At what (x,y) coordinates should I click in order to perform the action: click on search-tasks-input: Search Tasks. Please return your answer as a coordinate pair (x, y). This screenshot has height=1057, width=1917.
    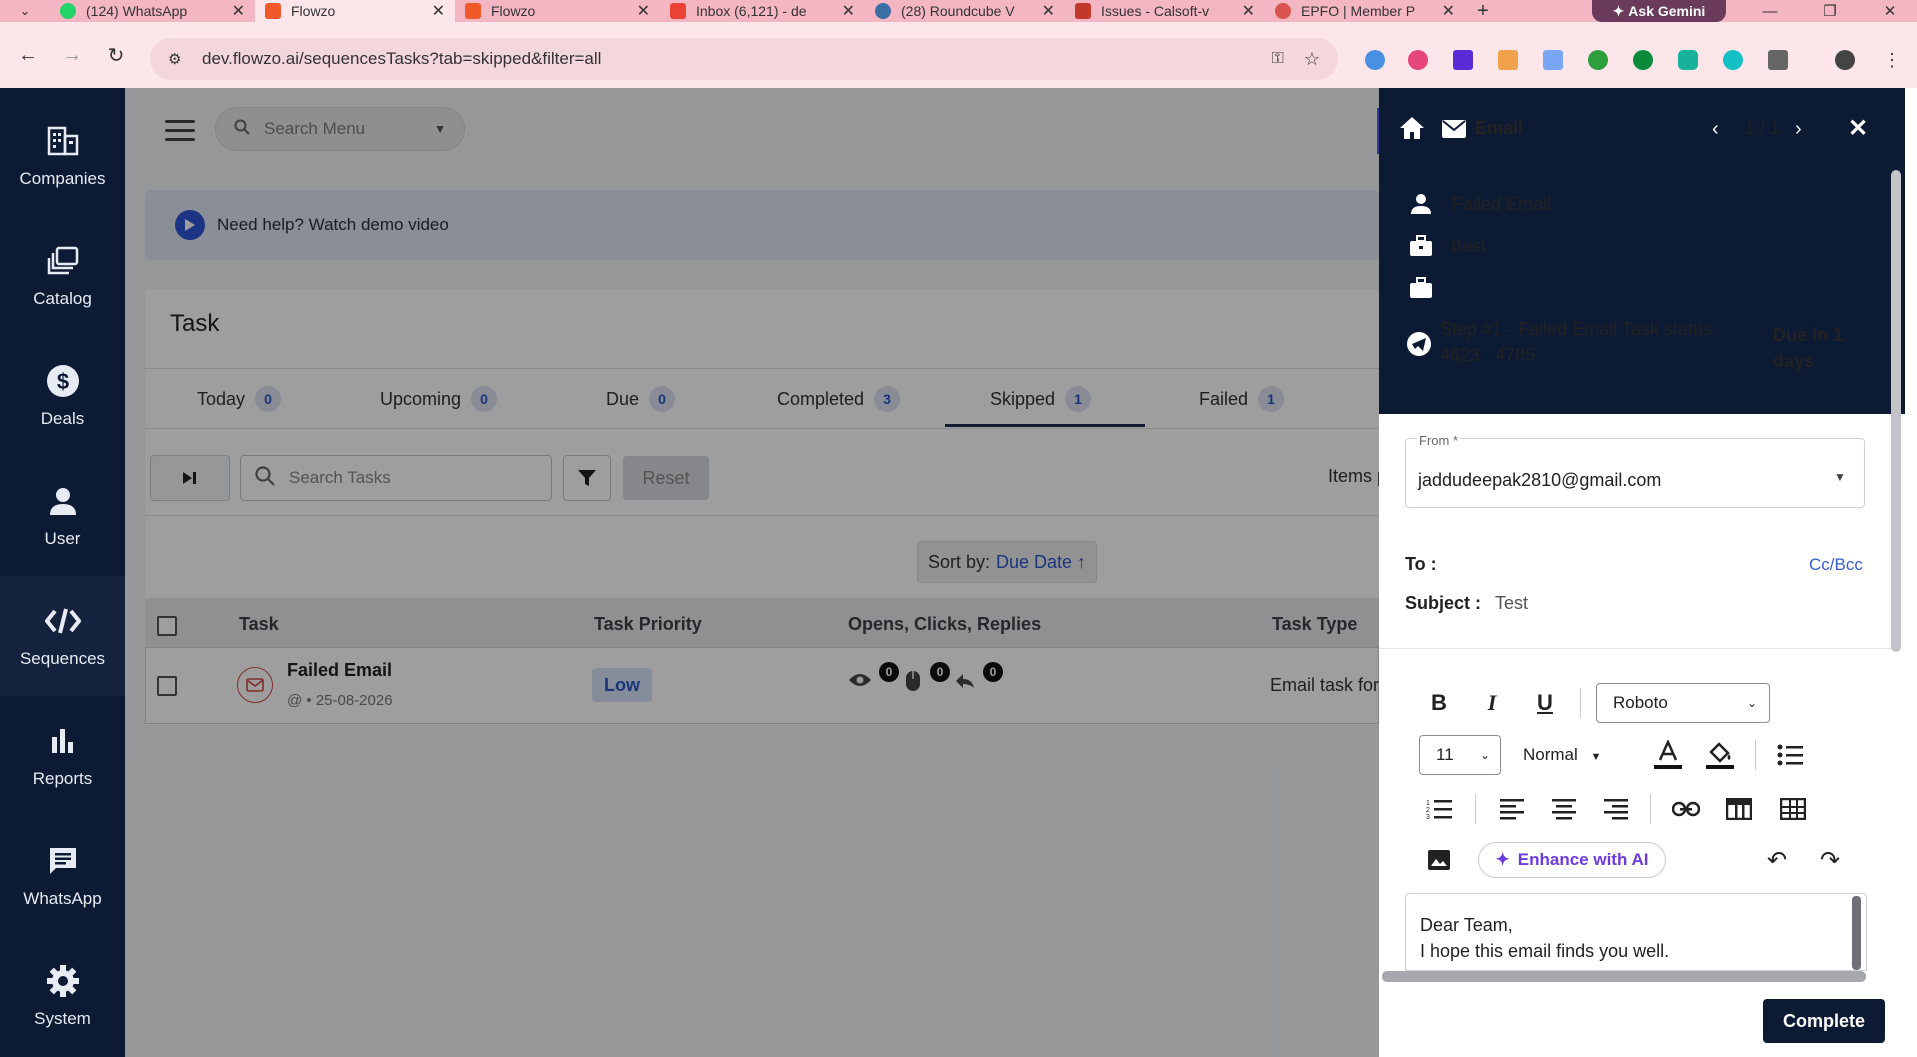
    Looking at the image, I should click on (396, 478).